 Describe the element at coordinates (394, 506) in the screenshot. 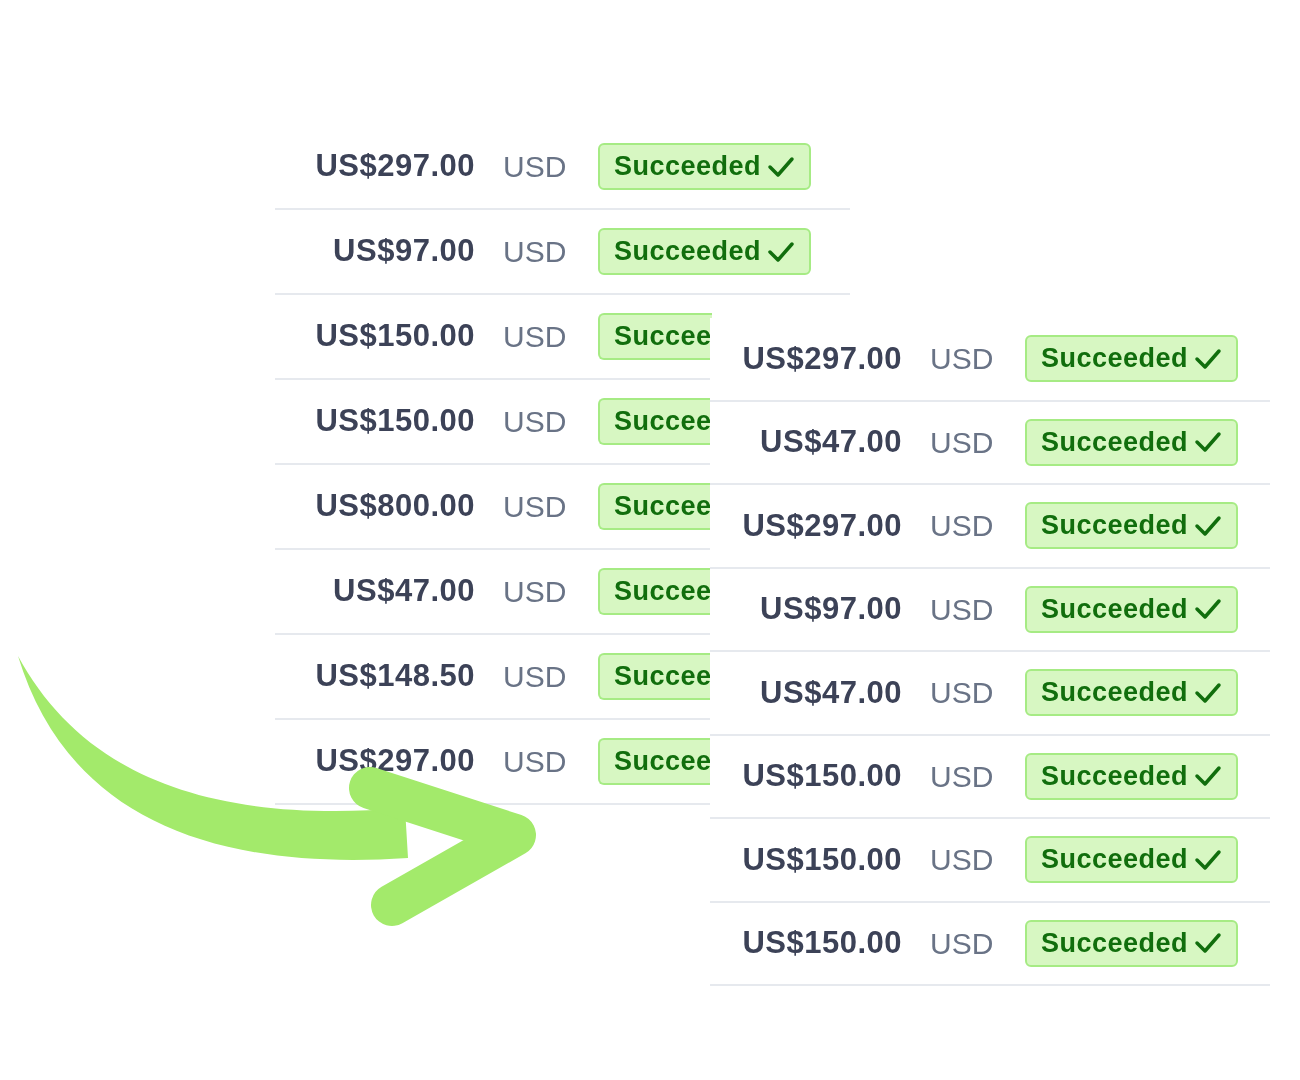

I see `amount: US$800.00` at that location.